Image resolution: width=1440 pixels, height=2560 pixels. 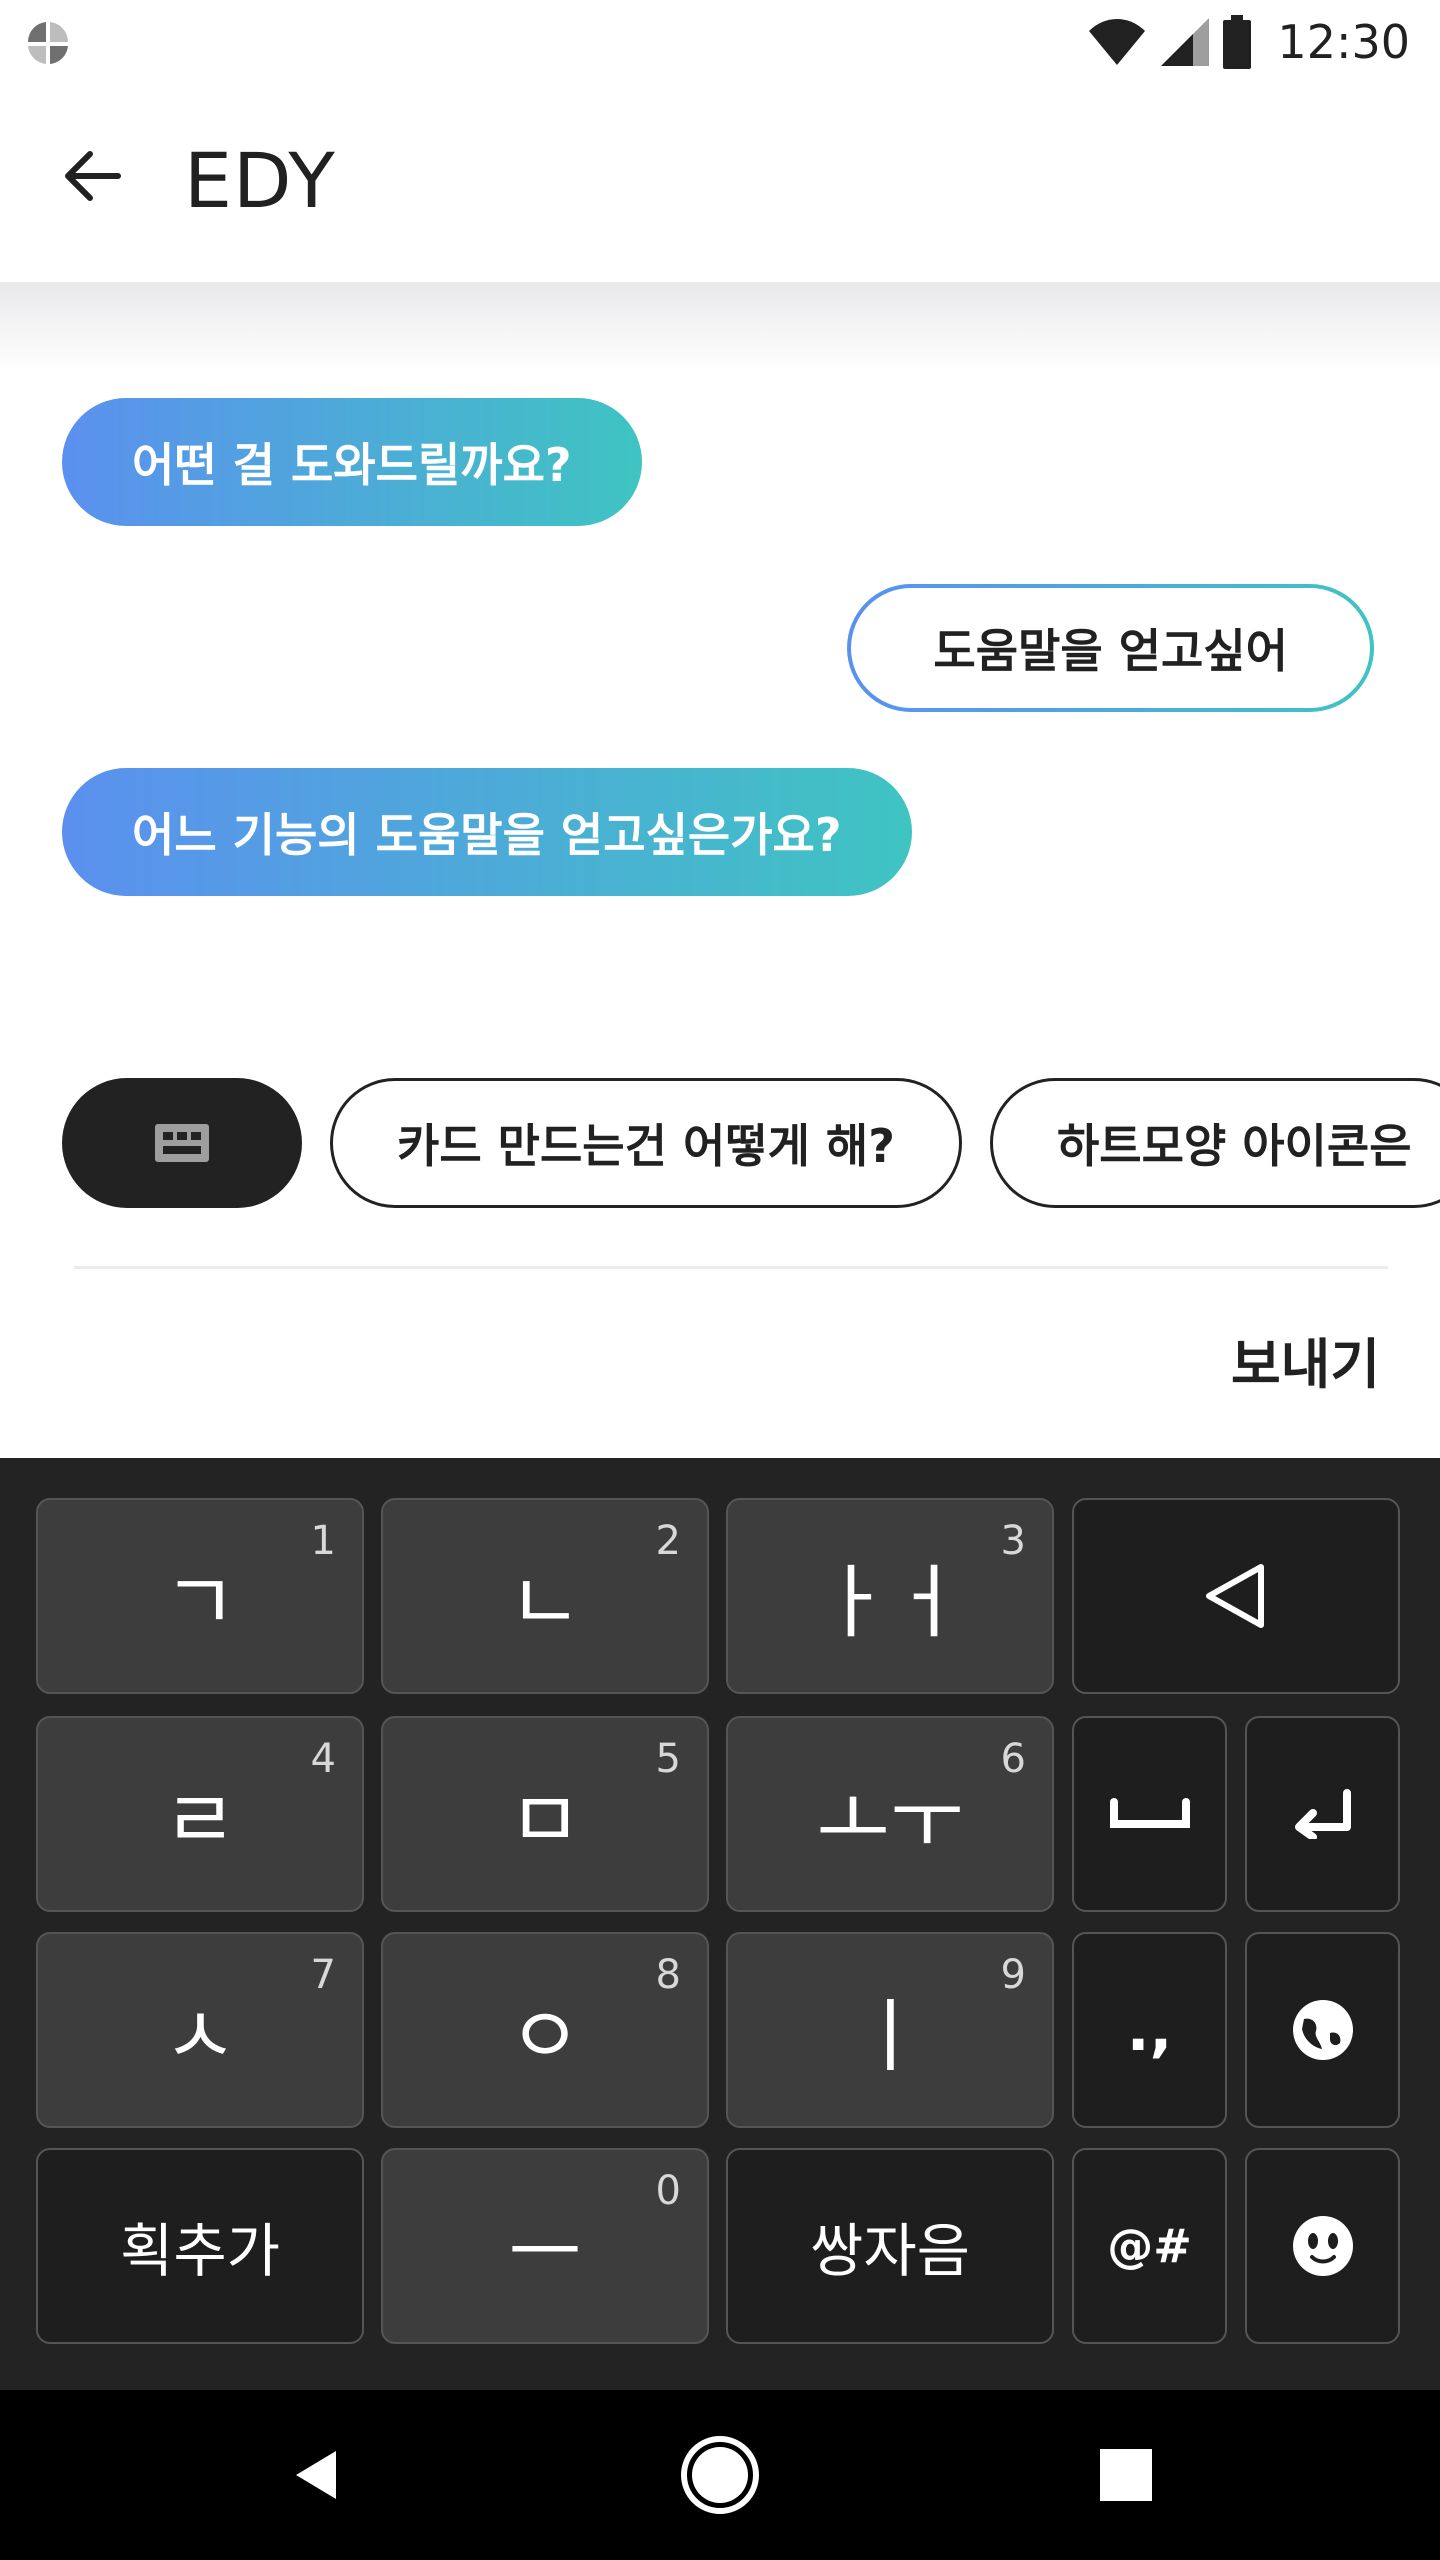 What do you see at coordinates (720, 183) in the screenshot?
I see `app-bar: EDY` at bounding box center [720, 183].